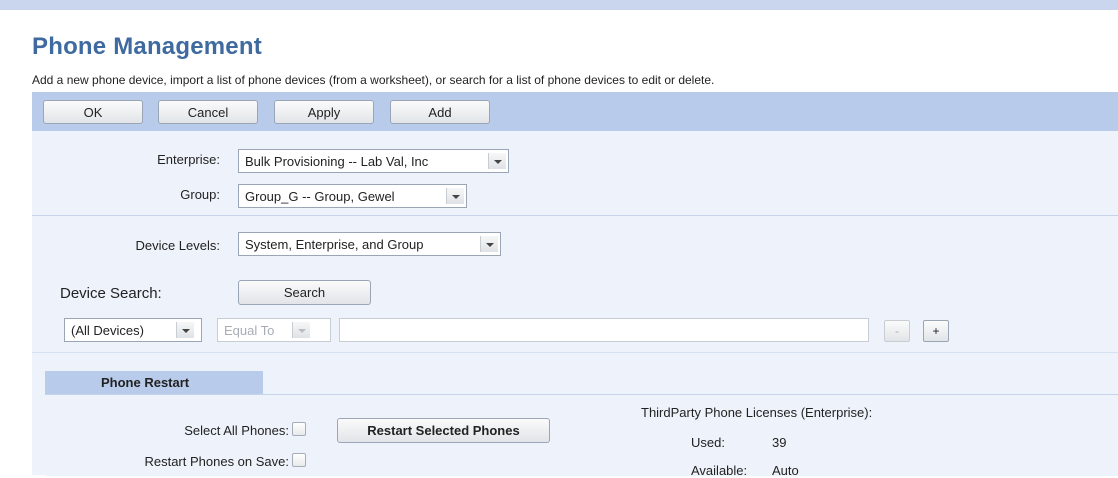 This screenshot has height=478, width=1118. What do you see at coordinates (208, 112) in the screenshot?
I see `cancel-button: Cancel` at bounding box center [208, 112].